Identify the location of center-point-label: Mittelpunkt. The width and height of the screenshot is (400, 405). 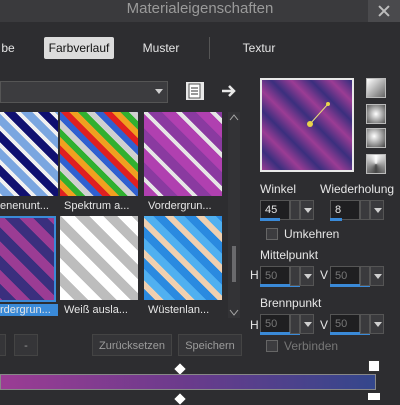
(289, 255).